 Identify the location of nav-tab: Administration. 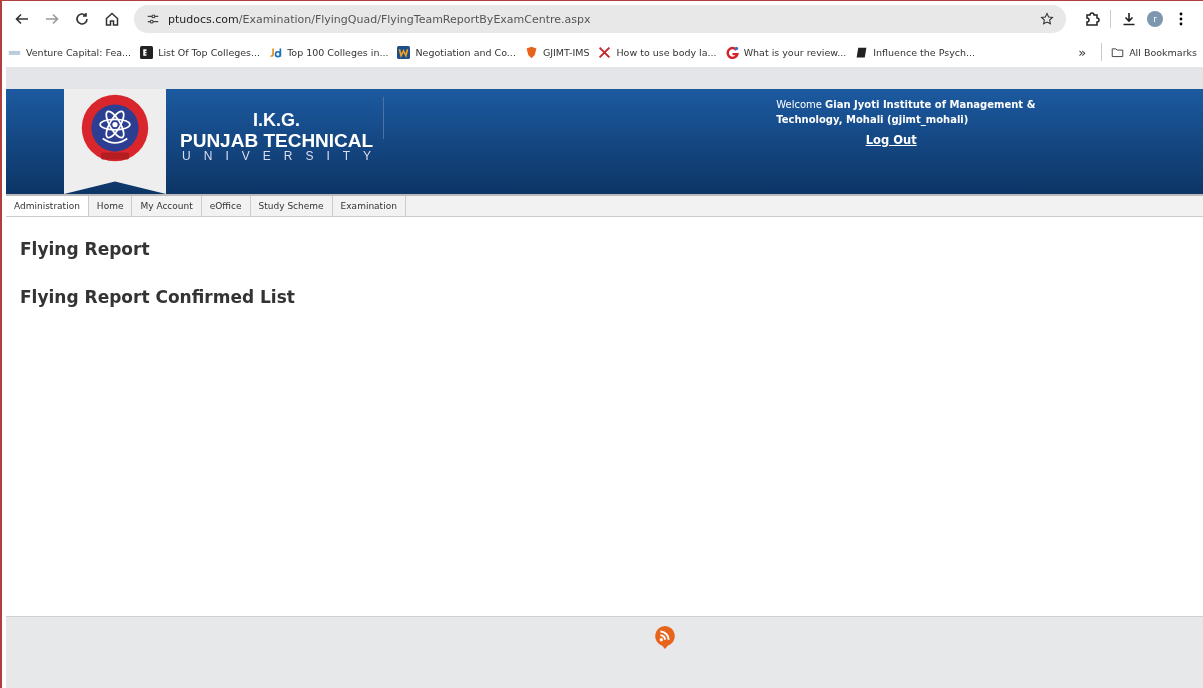
(47, 206).